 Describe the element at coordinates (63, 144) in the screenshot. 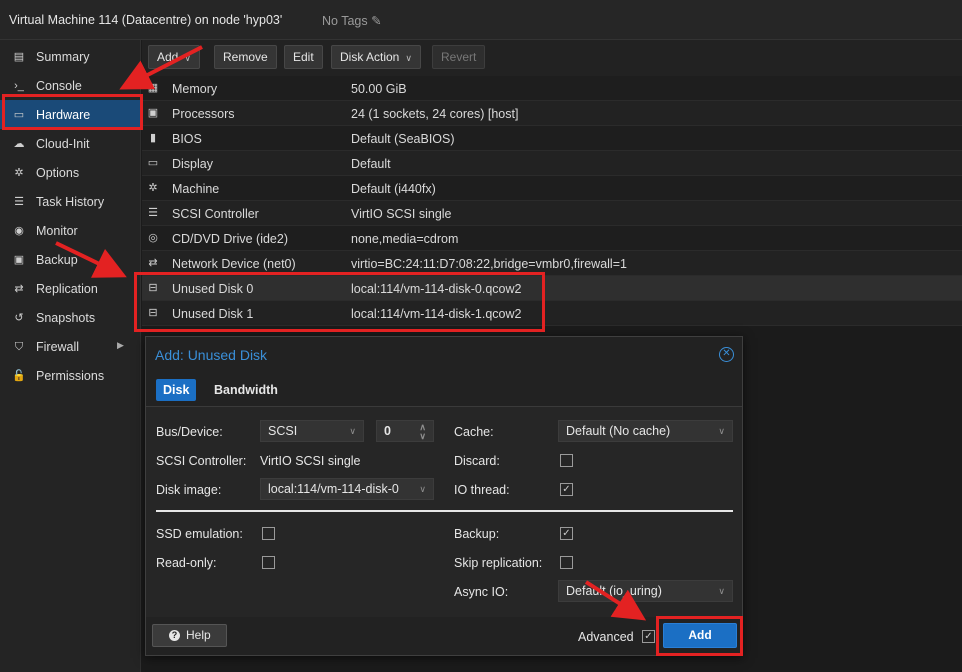

I see `sidebar-item-label: Cloud-Init` at that location.